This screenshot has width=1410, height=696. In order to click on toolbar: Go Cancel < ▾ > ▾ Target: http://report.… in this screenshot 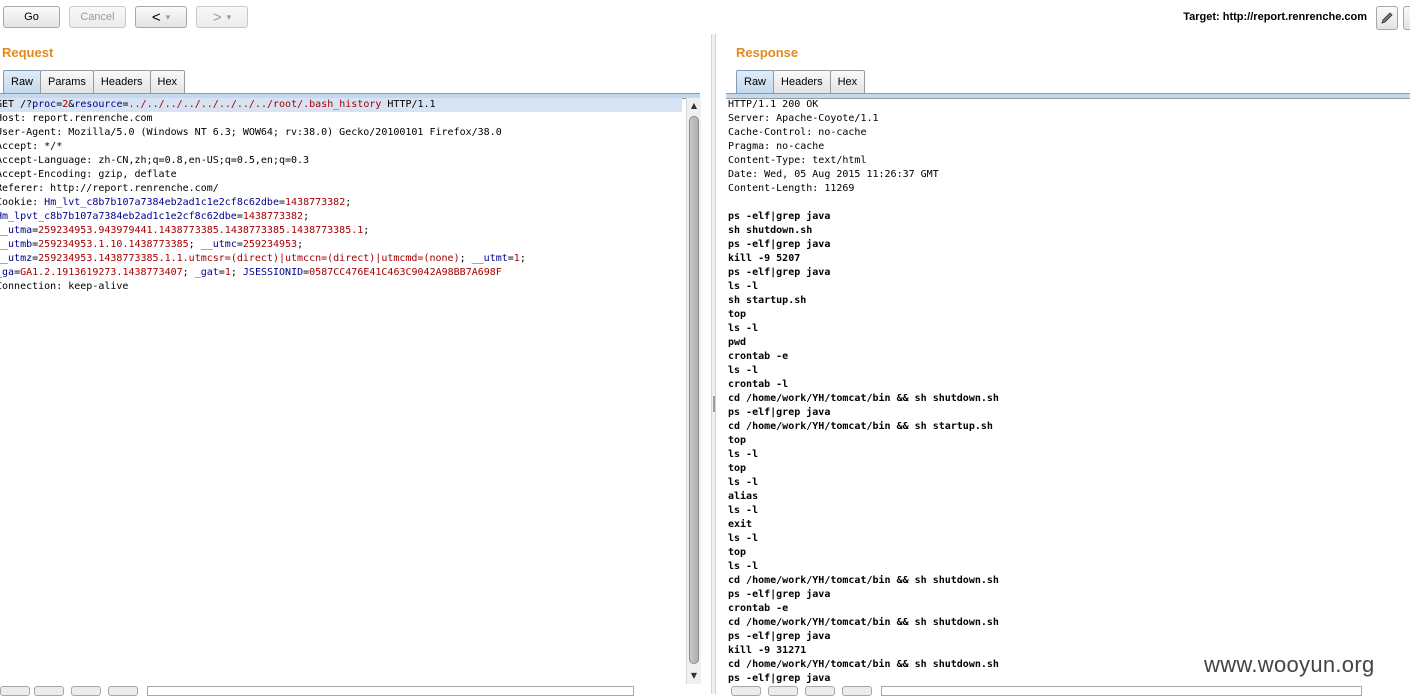, I will do `click(705, 18)`.